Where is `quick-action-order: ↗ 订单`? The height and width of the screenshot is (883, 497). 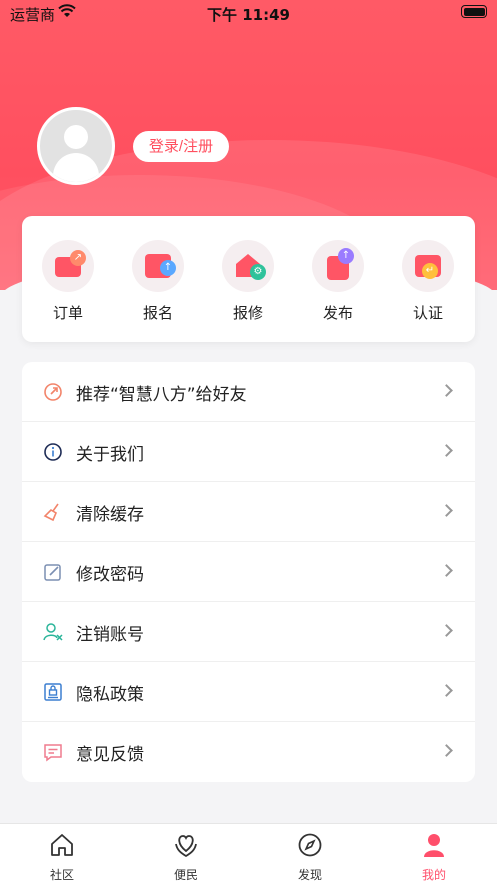 quick-action-order: ↗ 订单 is located at coordinates (68, 285).